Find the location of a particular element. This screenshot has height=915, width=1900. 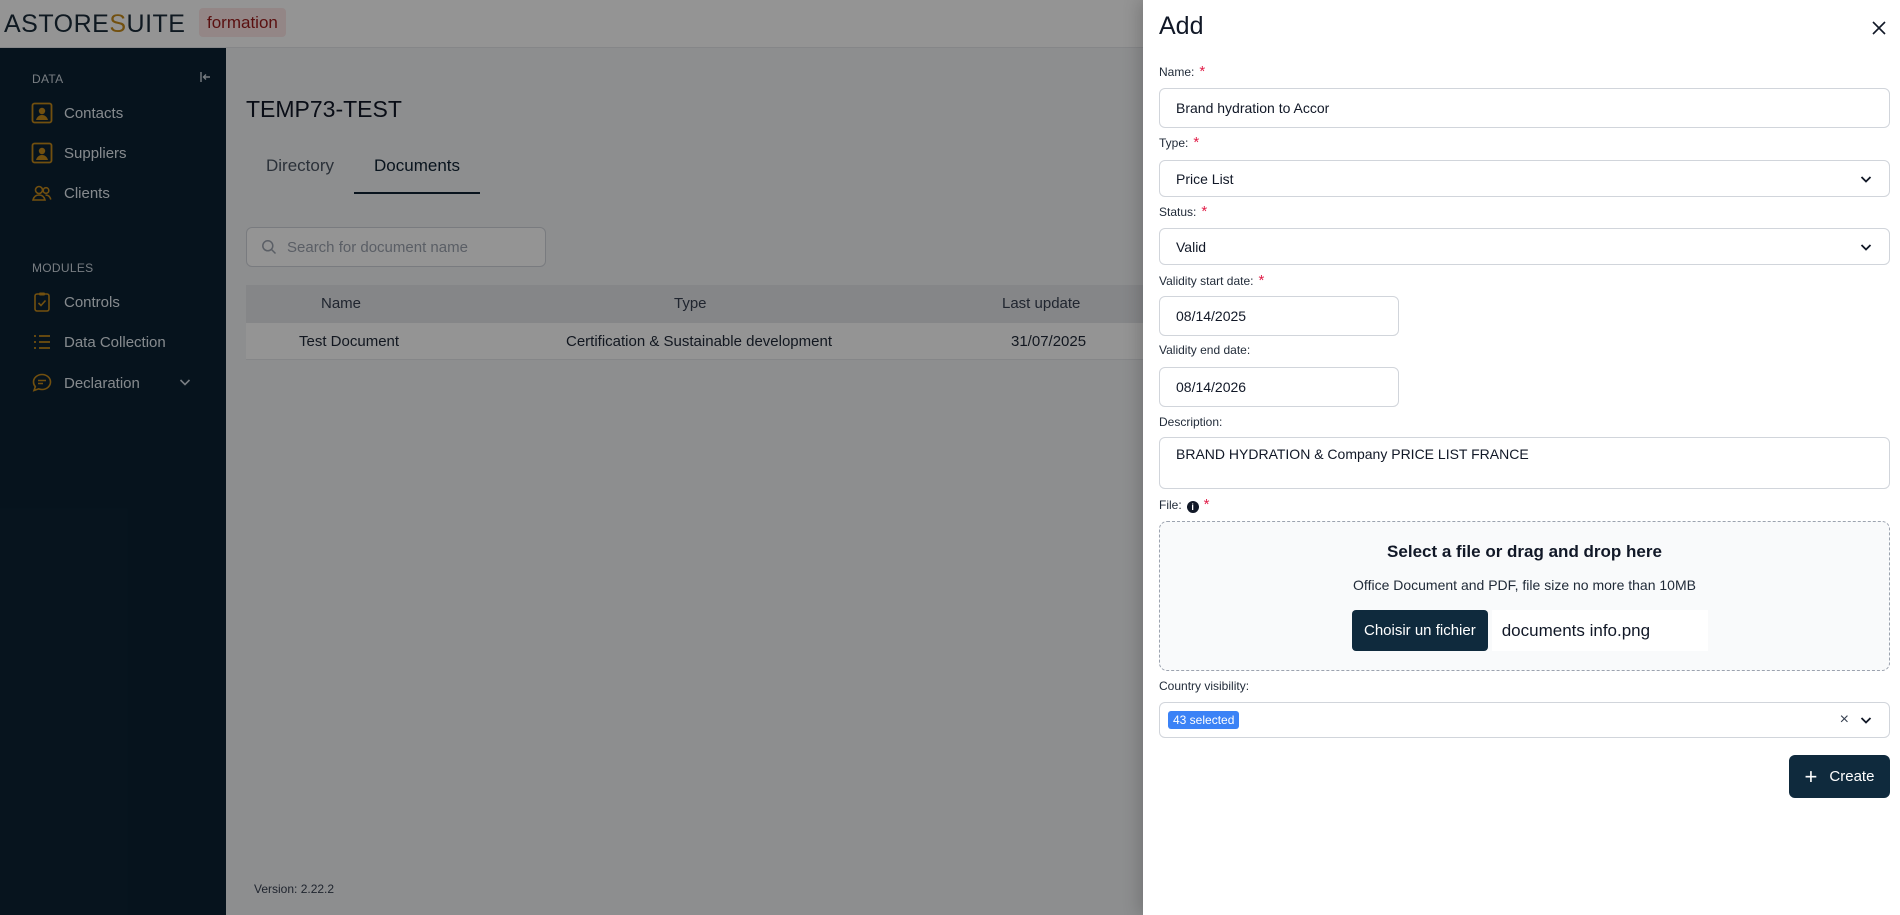

drawer-title: Add is located at coordinates (1181, 26).